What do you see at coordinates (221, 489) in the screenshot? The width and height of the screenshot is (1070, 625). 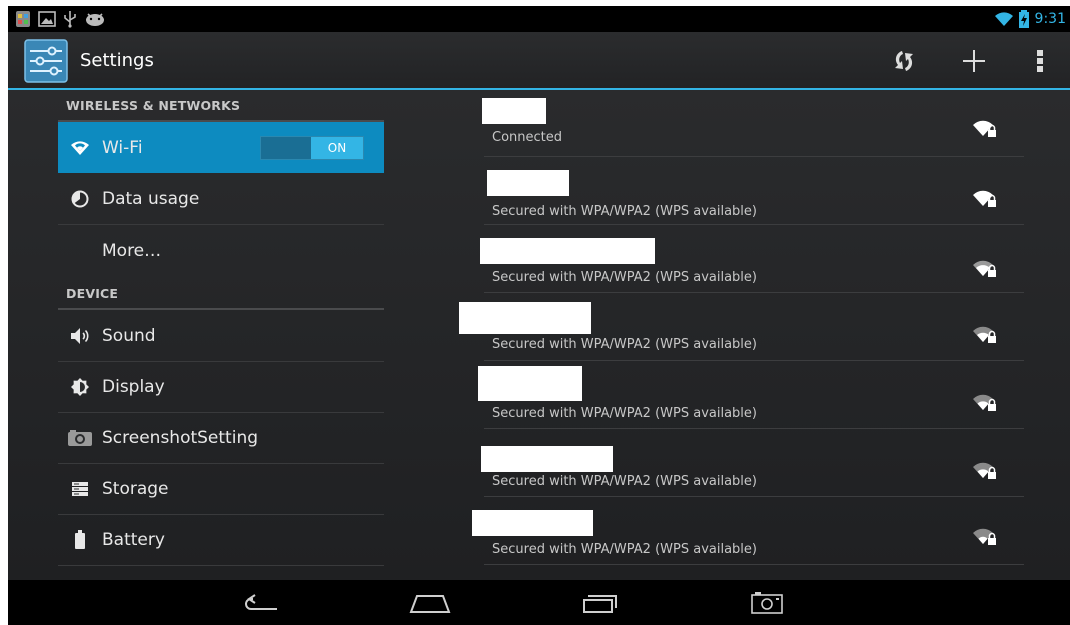 I see `setting-item-storage: Storage` at bounding box center [221, 489].